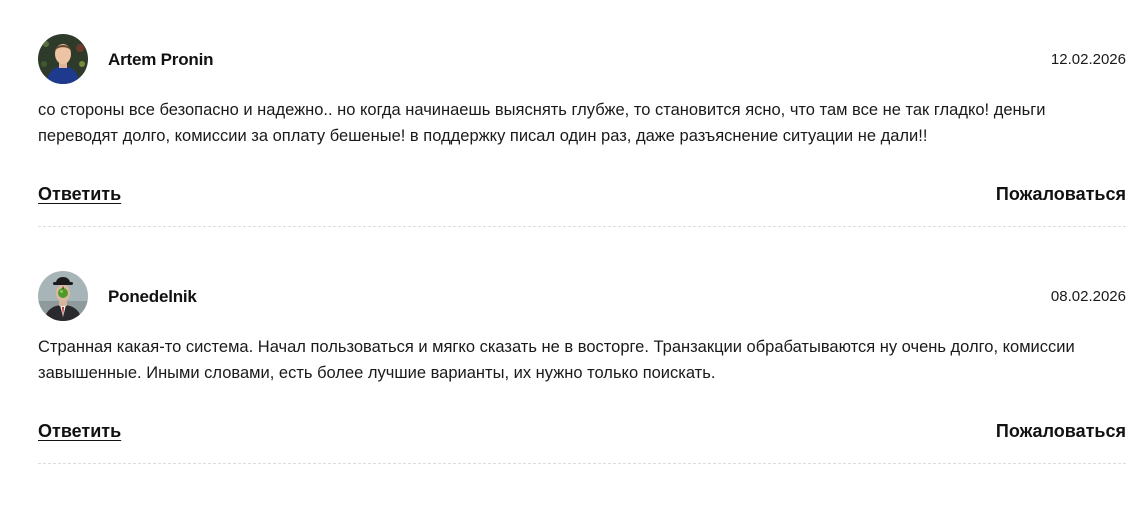 This screenshot has width=1143, height=508. What do you see at coordinates (63, 59) in the screenshot?
I see `user-photo-icon` at bounding box center [63, 59].